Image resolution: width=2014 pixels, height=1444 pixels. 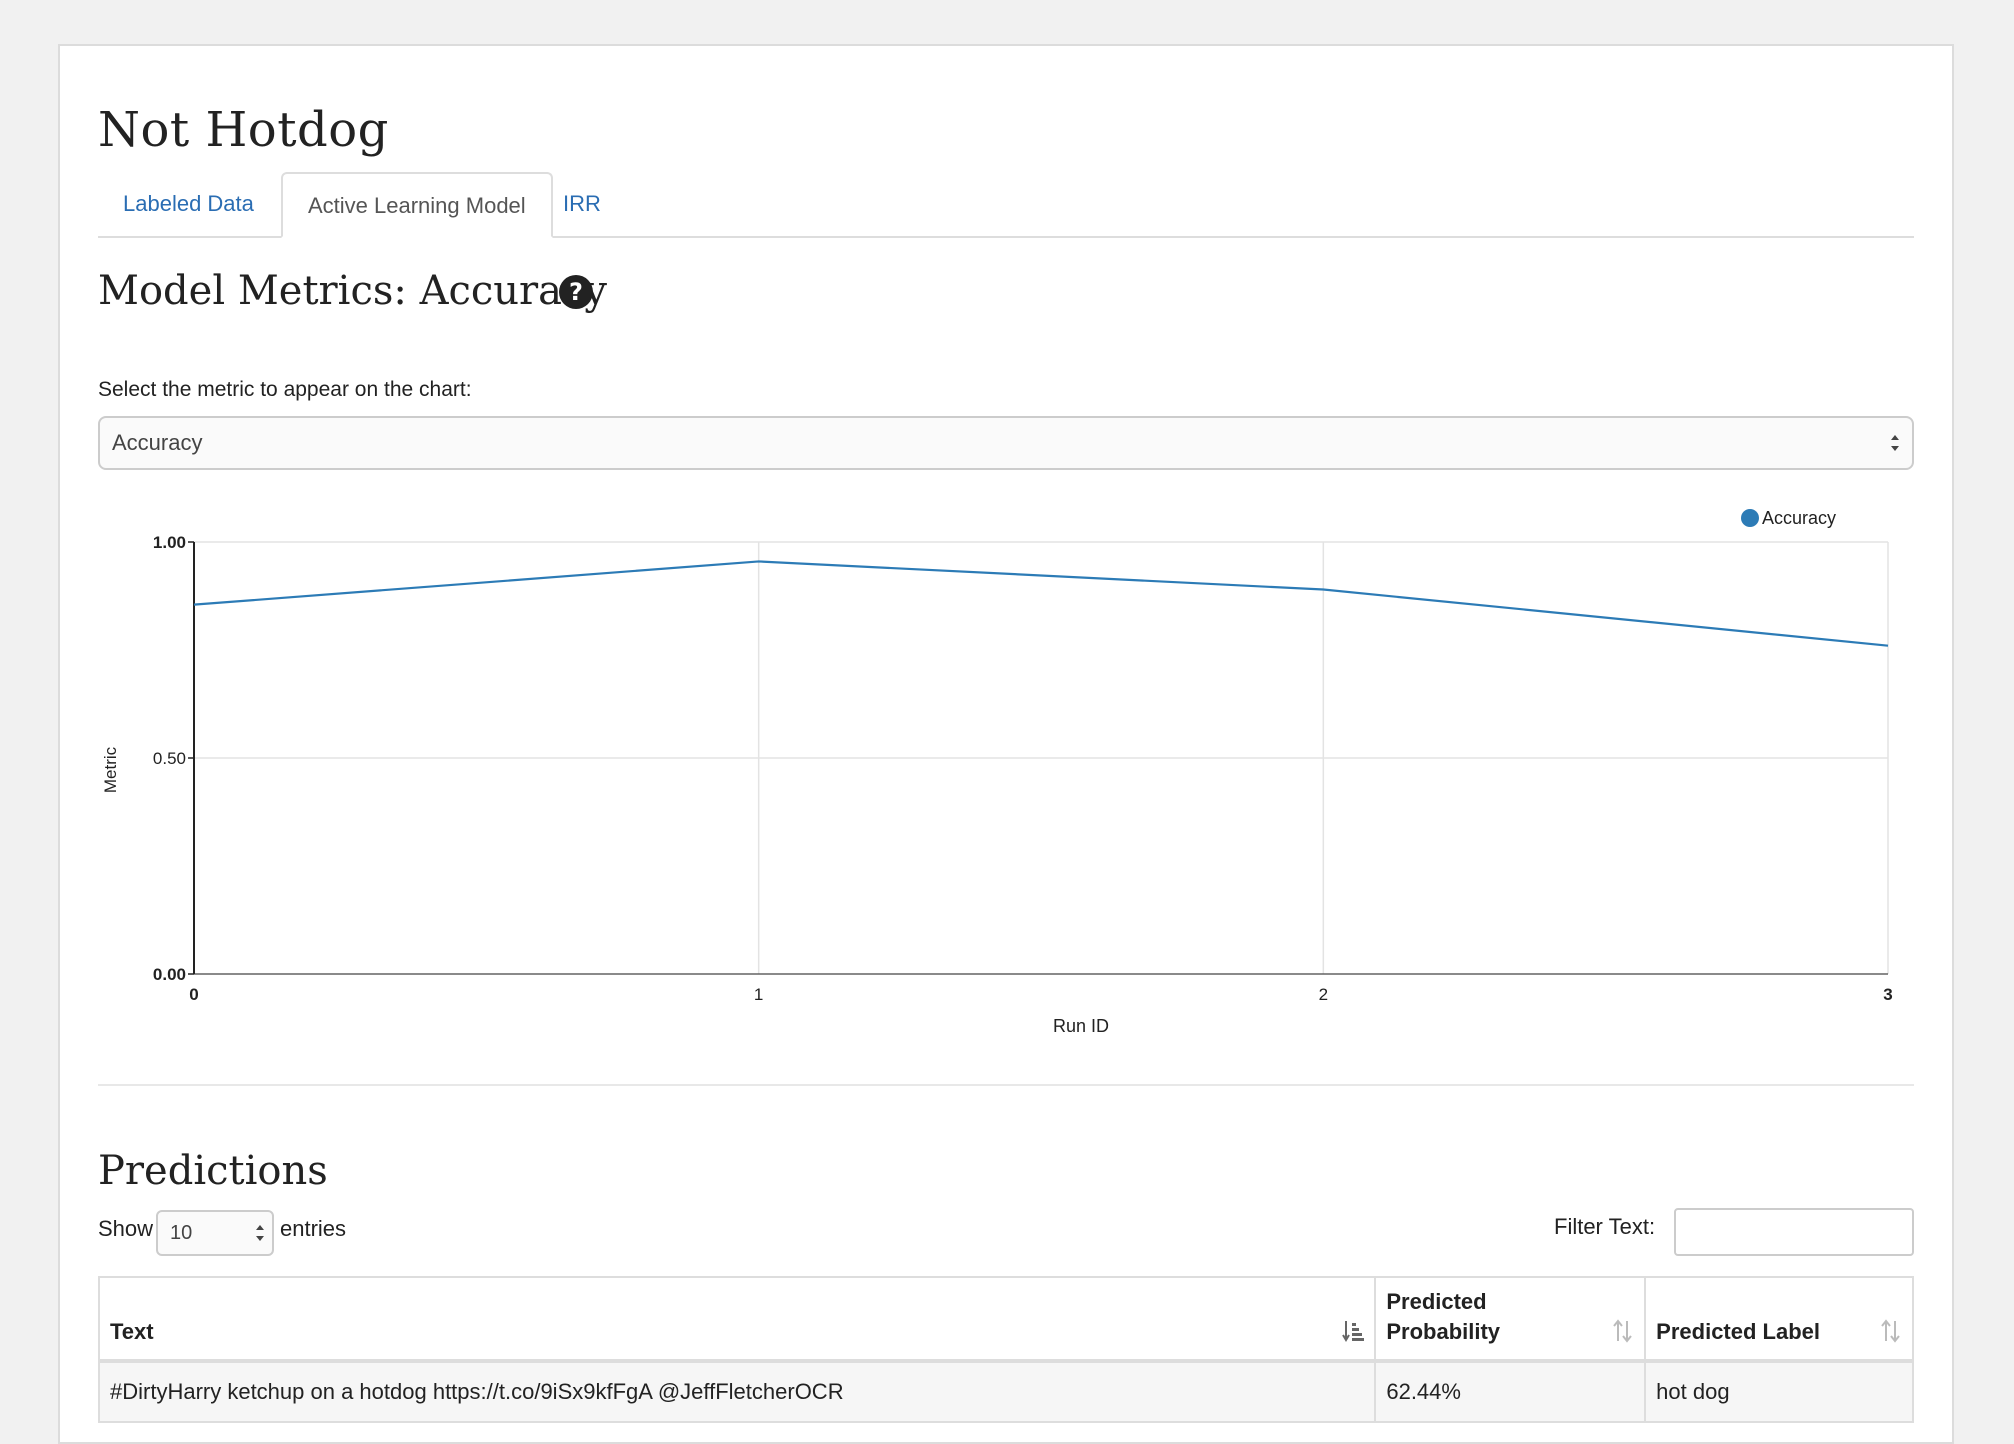 I want to click on page-title: Not Hotdog, so click(x=243, y=130).